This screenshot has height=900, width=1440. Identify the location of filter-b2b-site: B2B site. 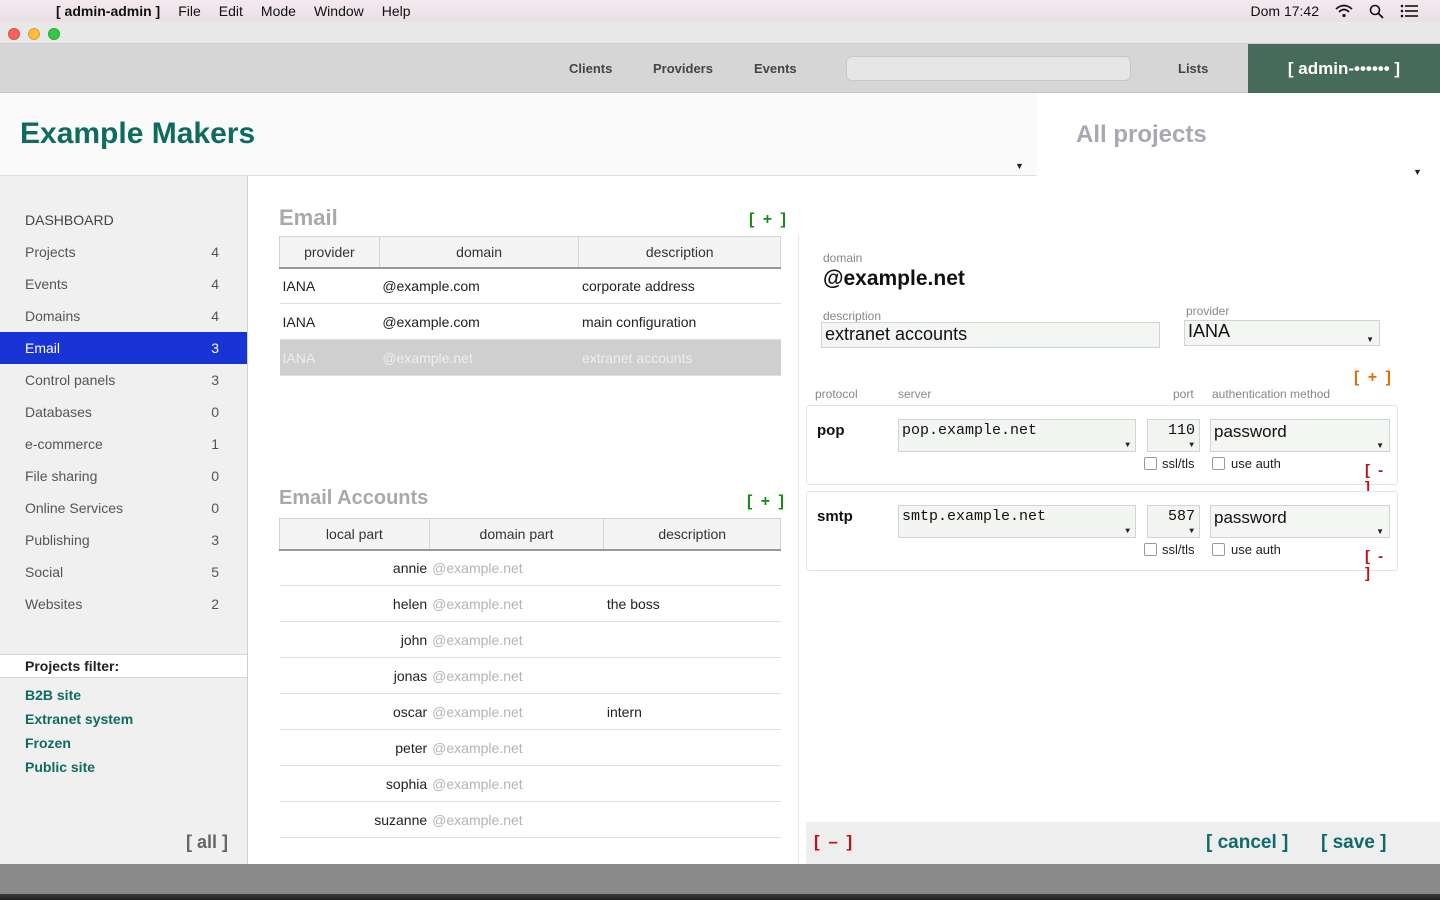
(53, 695).